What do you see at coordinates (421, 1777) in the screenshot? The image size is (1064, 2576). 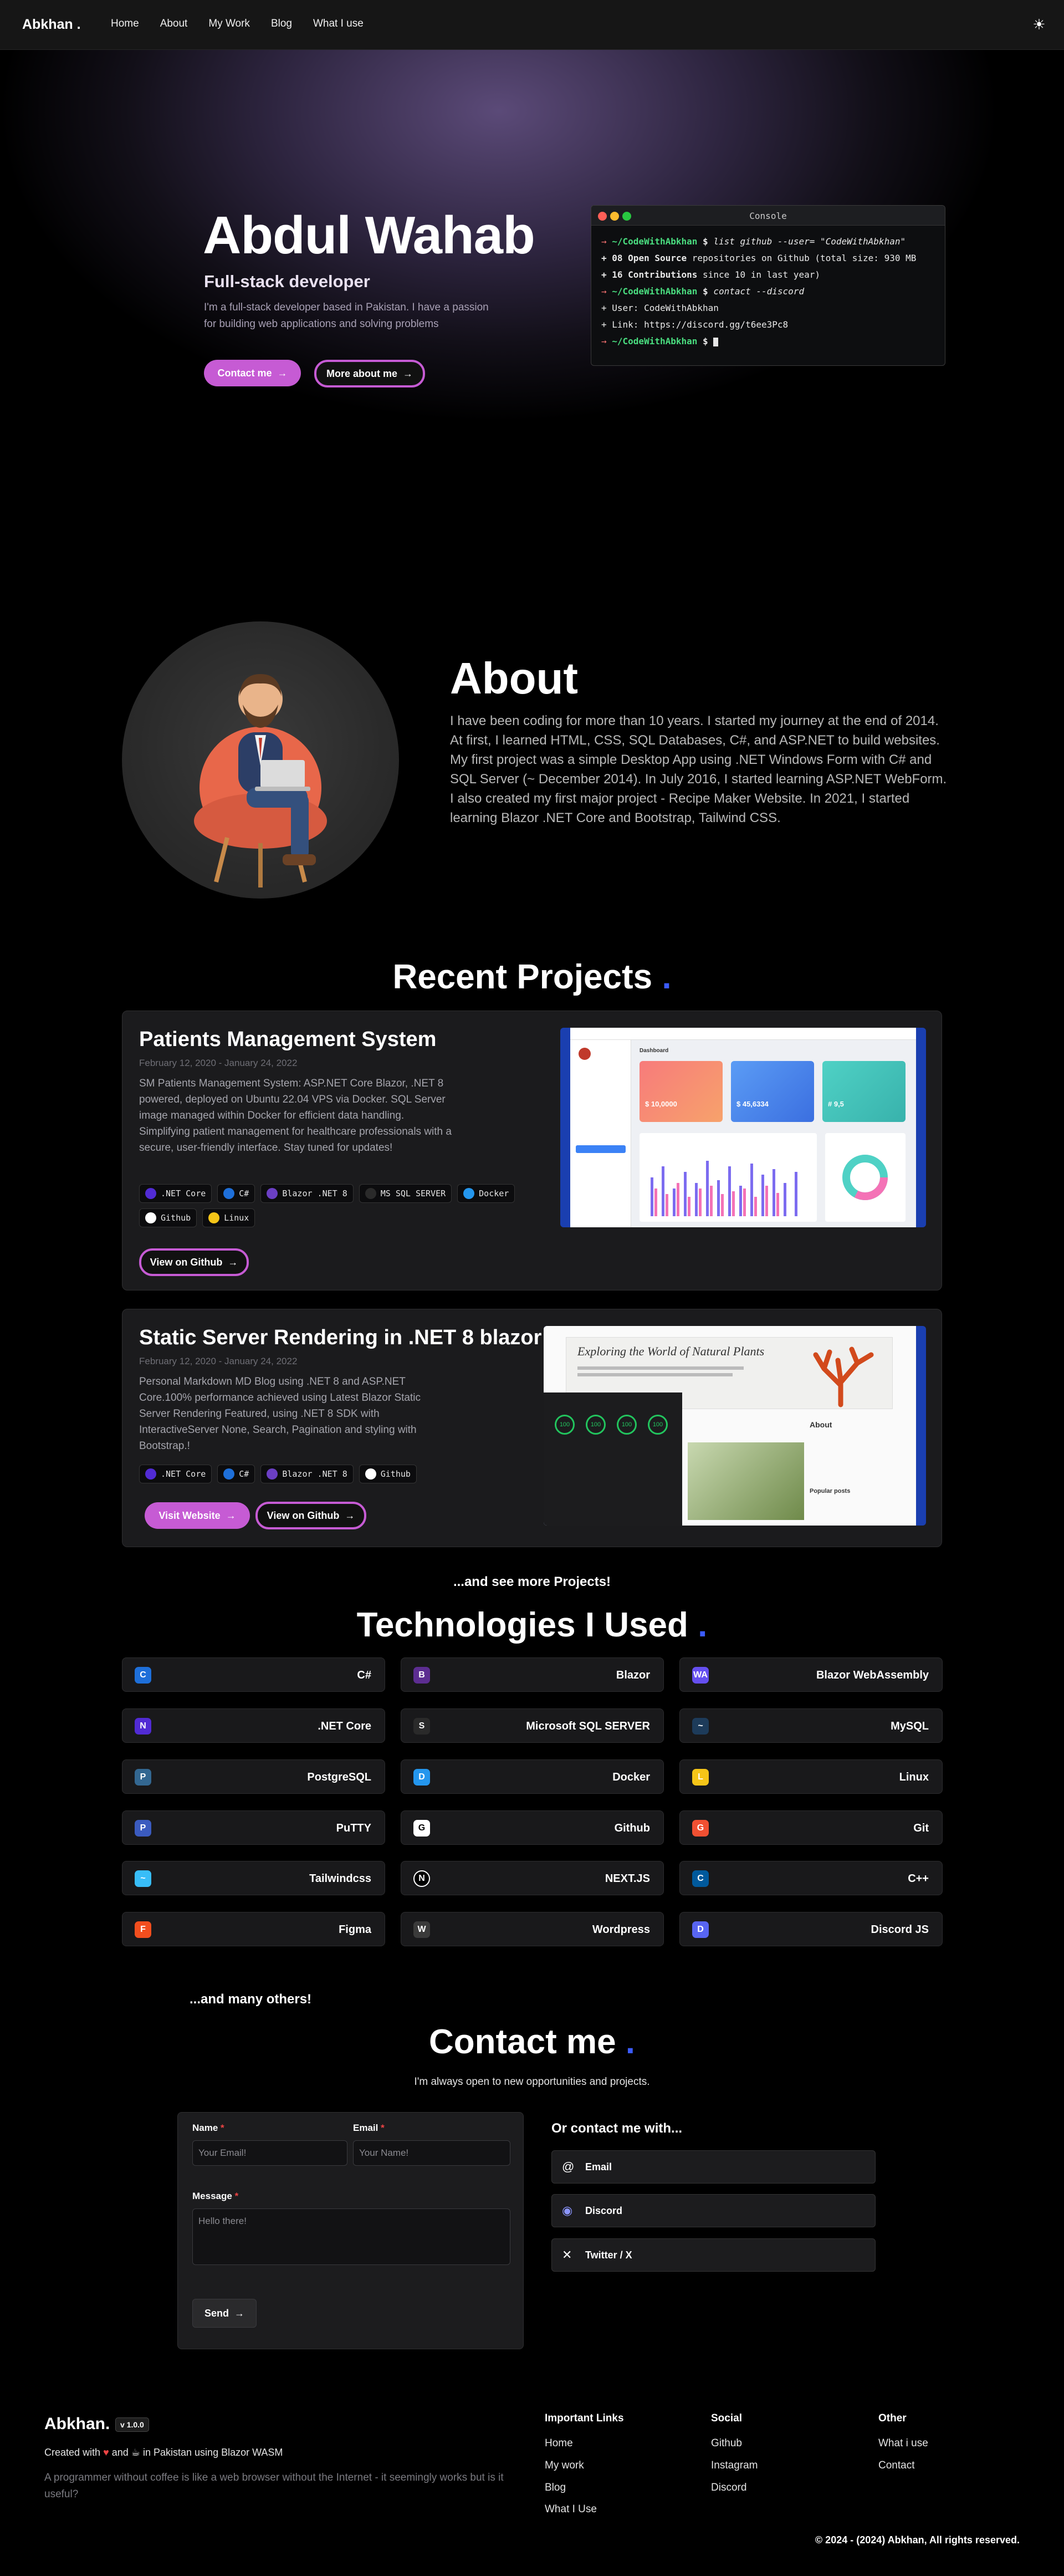 I see `docker-icon: D` at bounding box center [421, 1777].